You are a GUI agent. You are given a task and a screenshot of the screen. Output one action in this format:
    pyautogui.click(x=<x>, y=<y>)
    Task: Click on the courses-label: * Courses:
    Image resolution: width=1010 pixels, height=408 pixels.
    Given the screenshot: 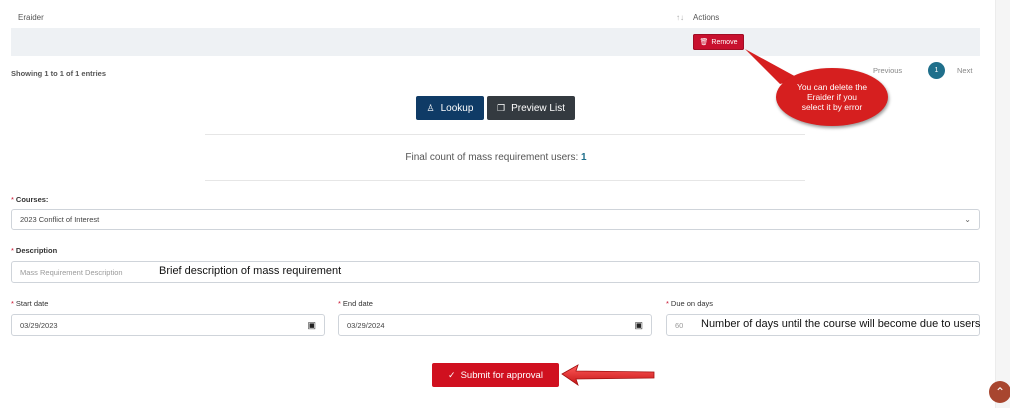 What is the action you would take?
    pyautogui.click(x=30, y=199)
    